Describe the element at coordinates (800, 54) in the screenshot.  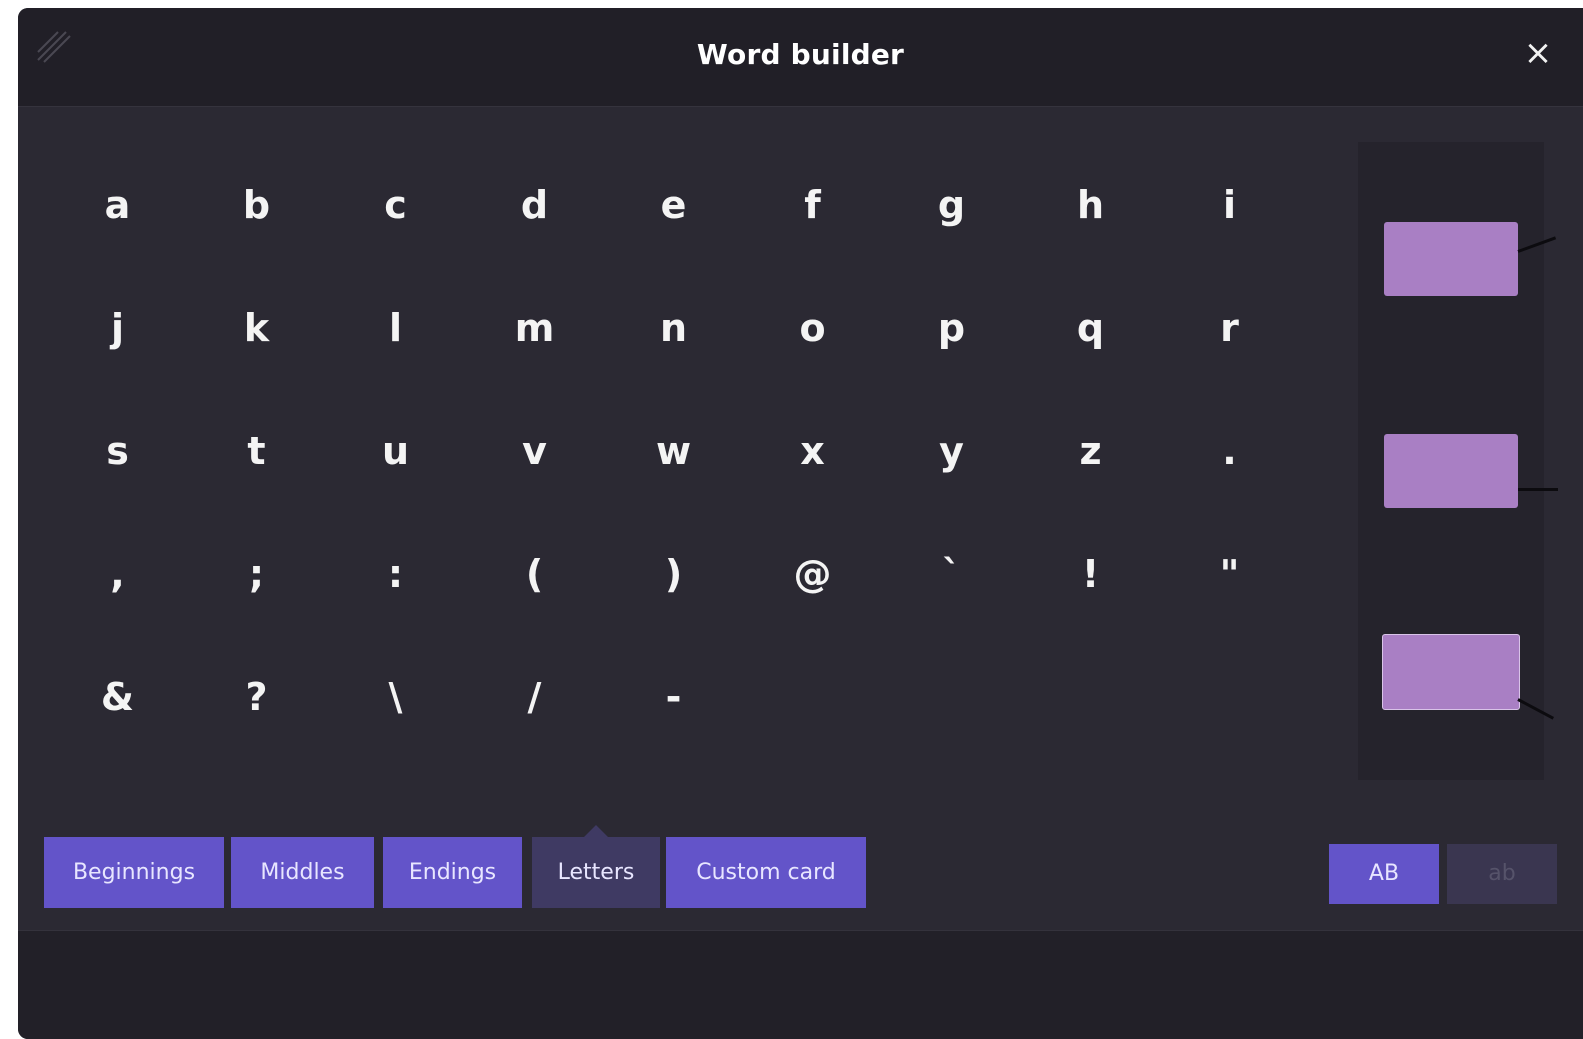
I see `window-title: Word builder` at that location.